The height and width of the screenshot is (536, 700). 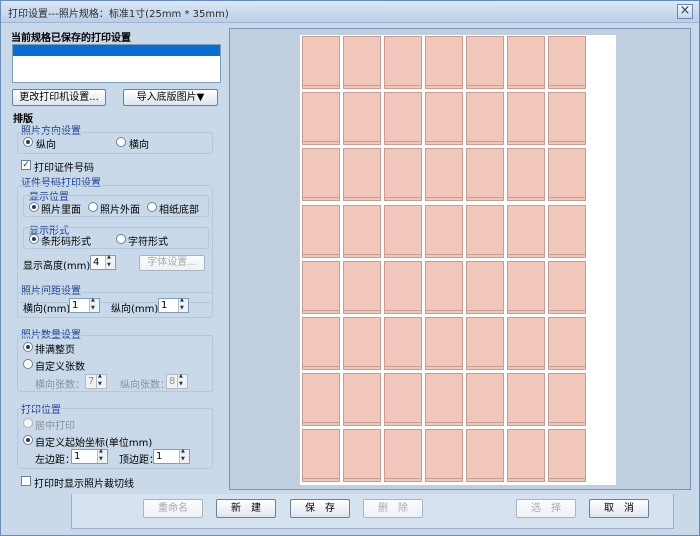 I want to click on top-margin-arrows, so click(x=184, y=455).